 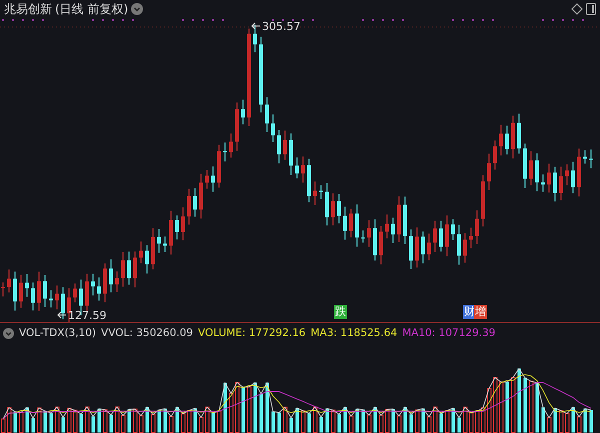 I want to click on event-tag: 增, so click(x=480, y=312).